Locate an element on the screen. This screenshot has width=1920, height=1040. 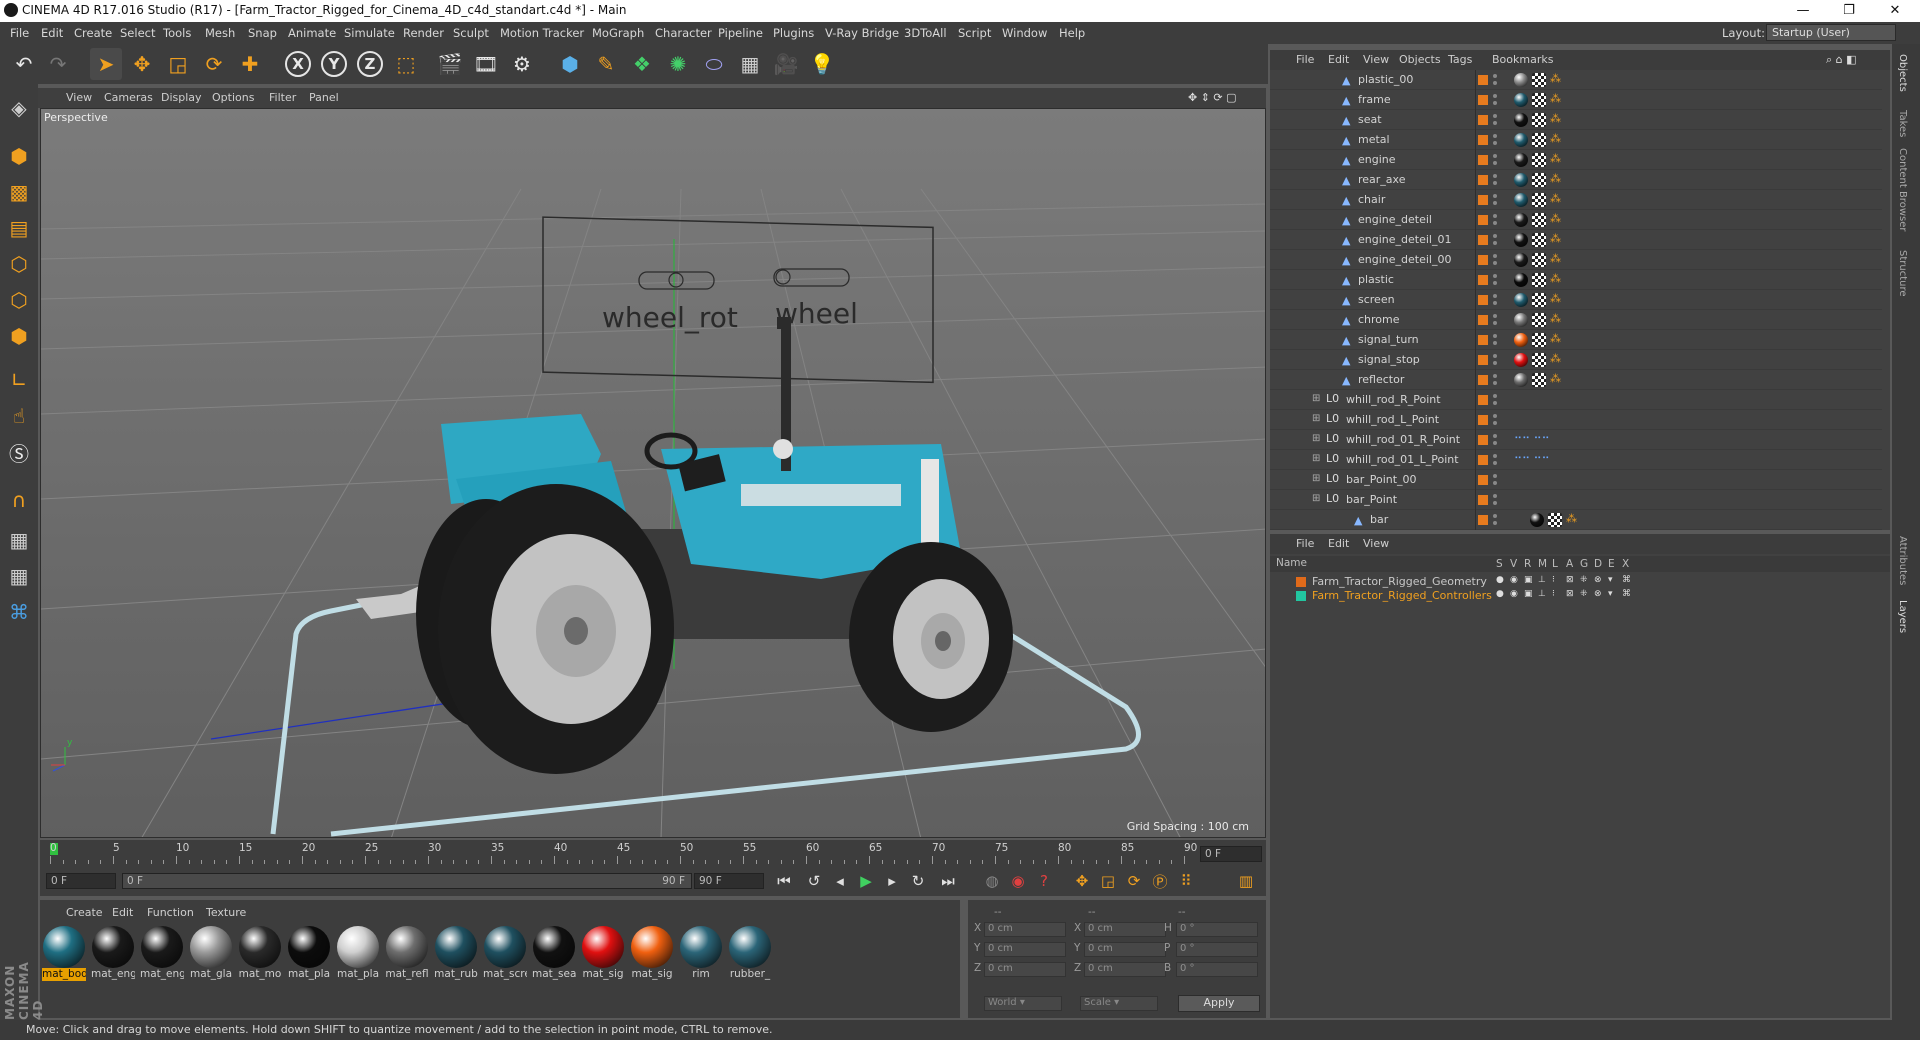
workplane-icon: ▦ is located at coordinates (19, 576).